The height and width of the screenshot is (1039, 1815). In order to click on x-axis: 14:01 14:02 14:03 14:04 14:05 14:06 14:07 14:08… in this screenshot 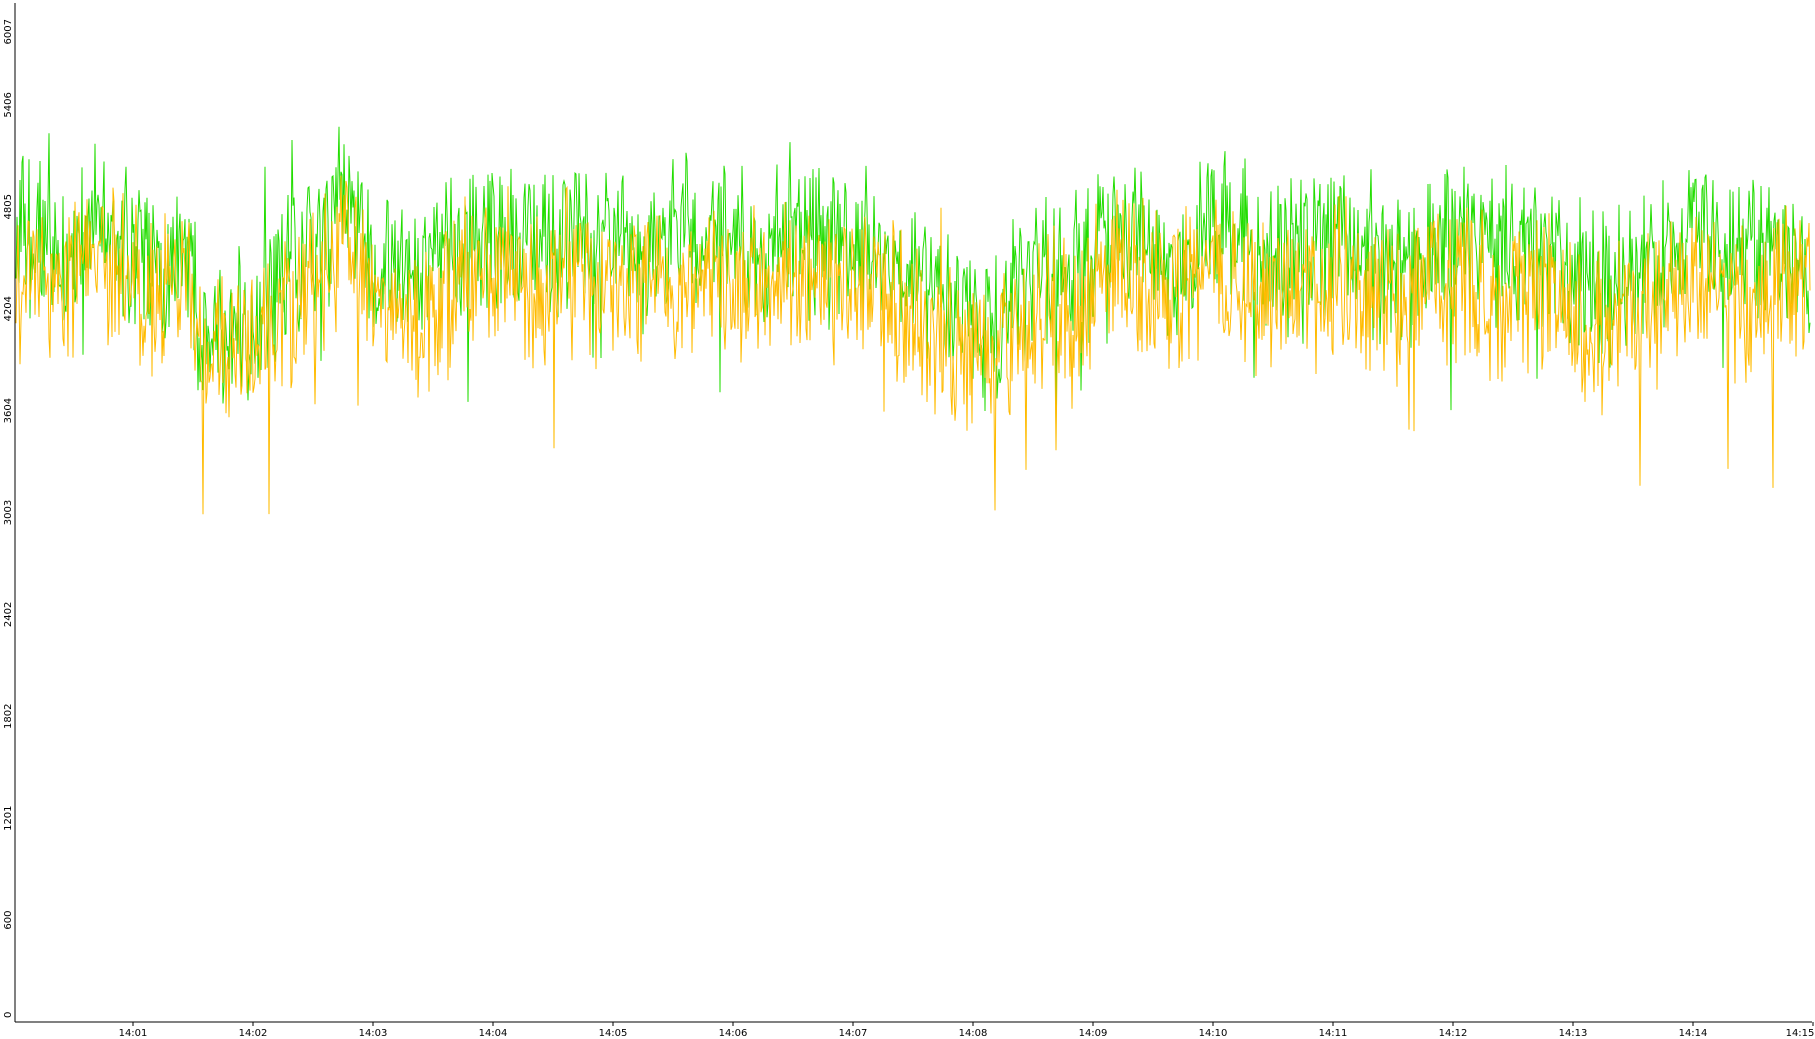, I will do `click(915, 1030)`.